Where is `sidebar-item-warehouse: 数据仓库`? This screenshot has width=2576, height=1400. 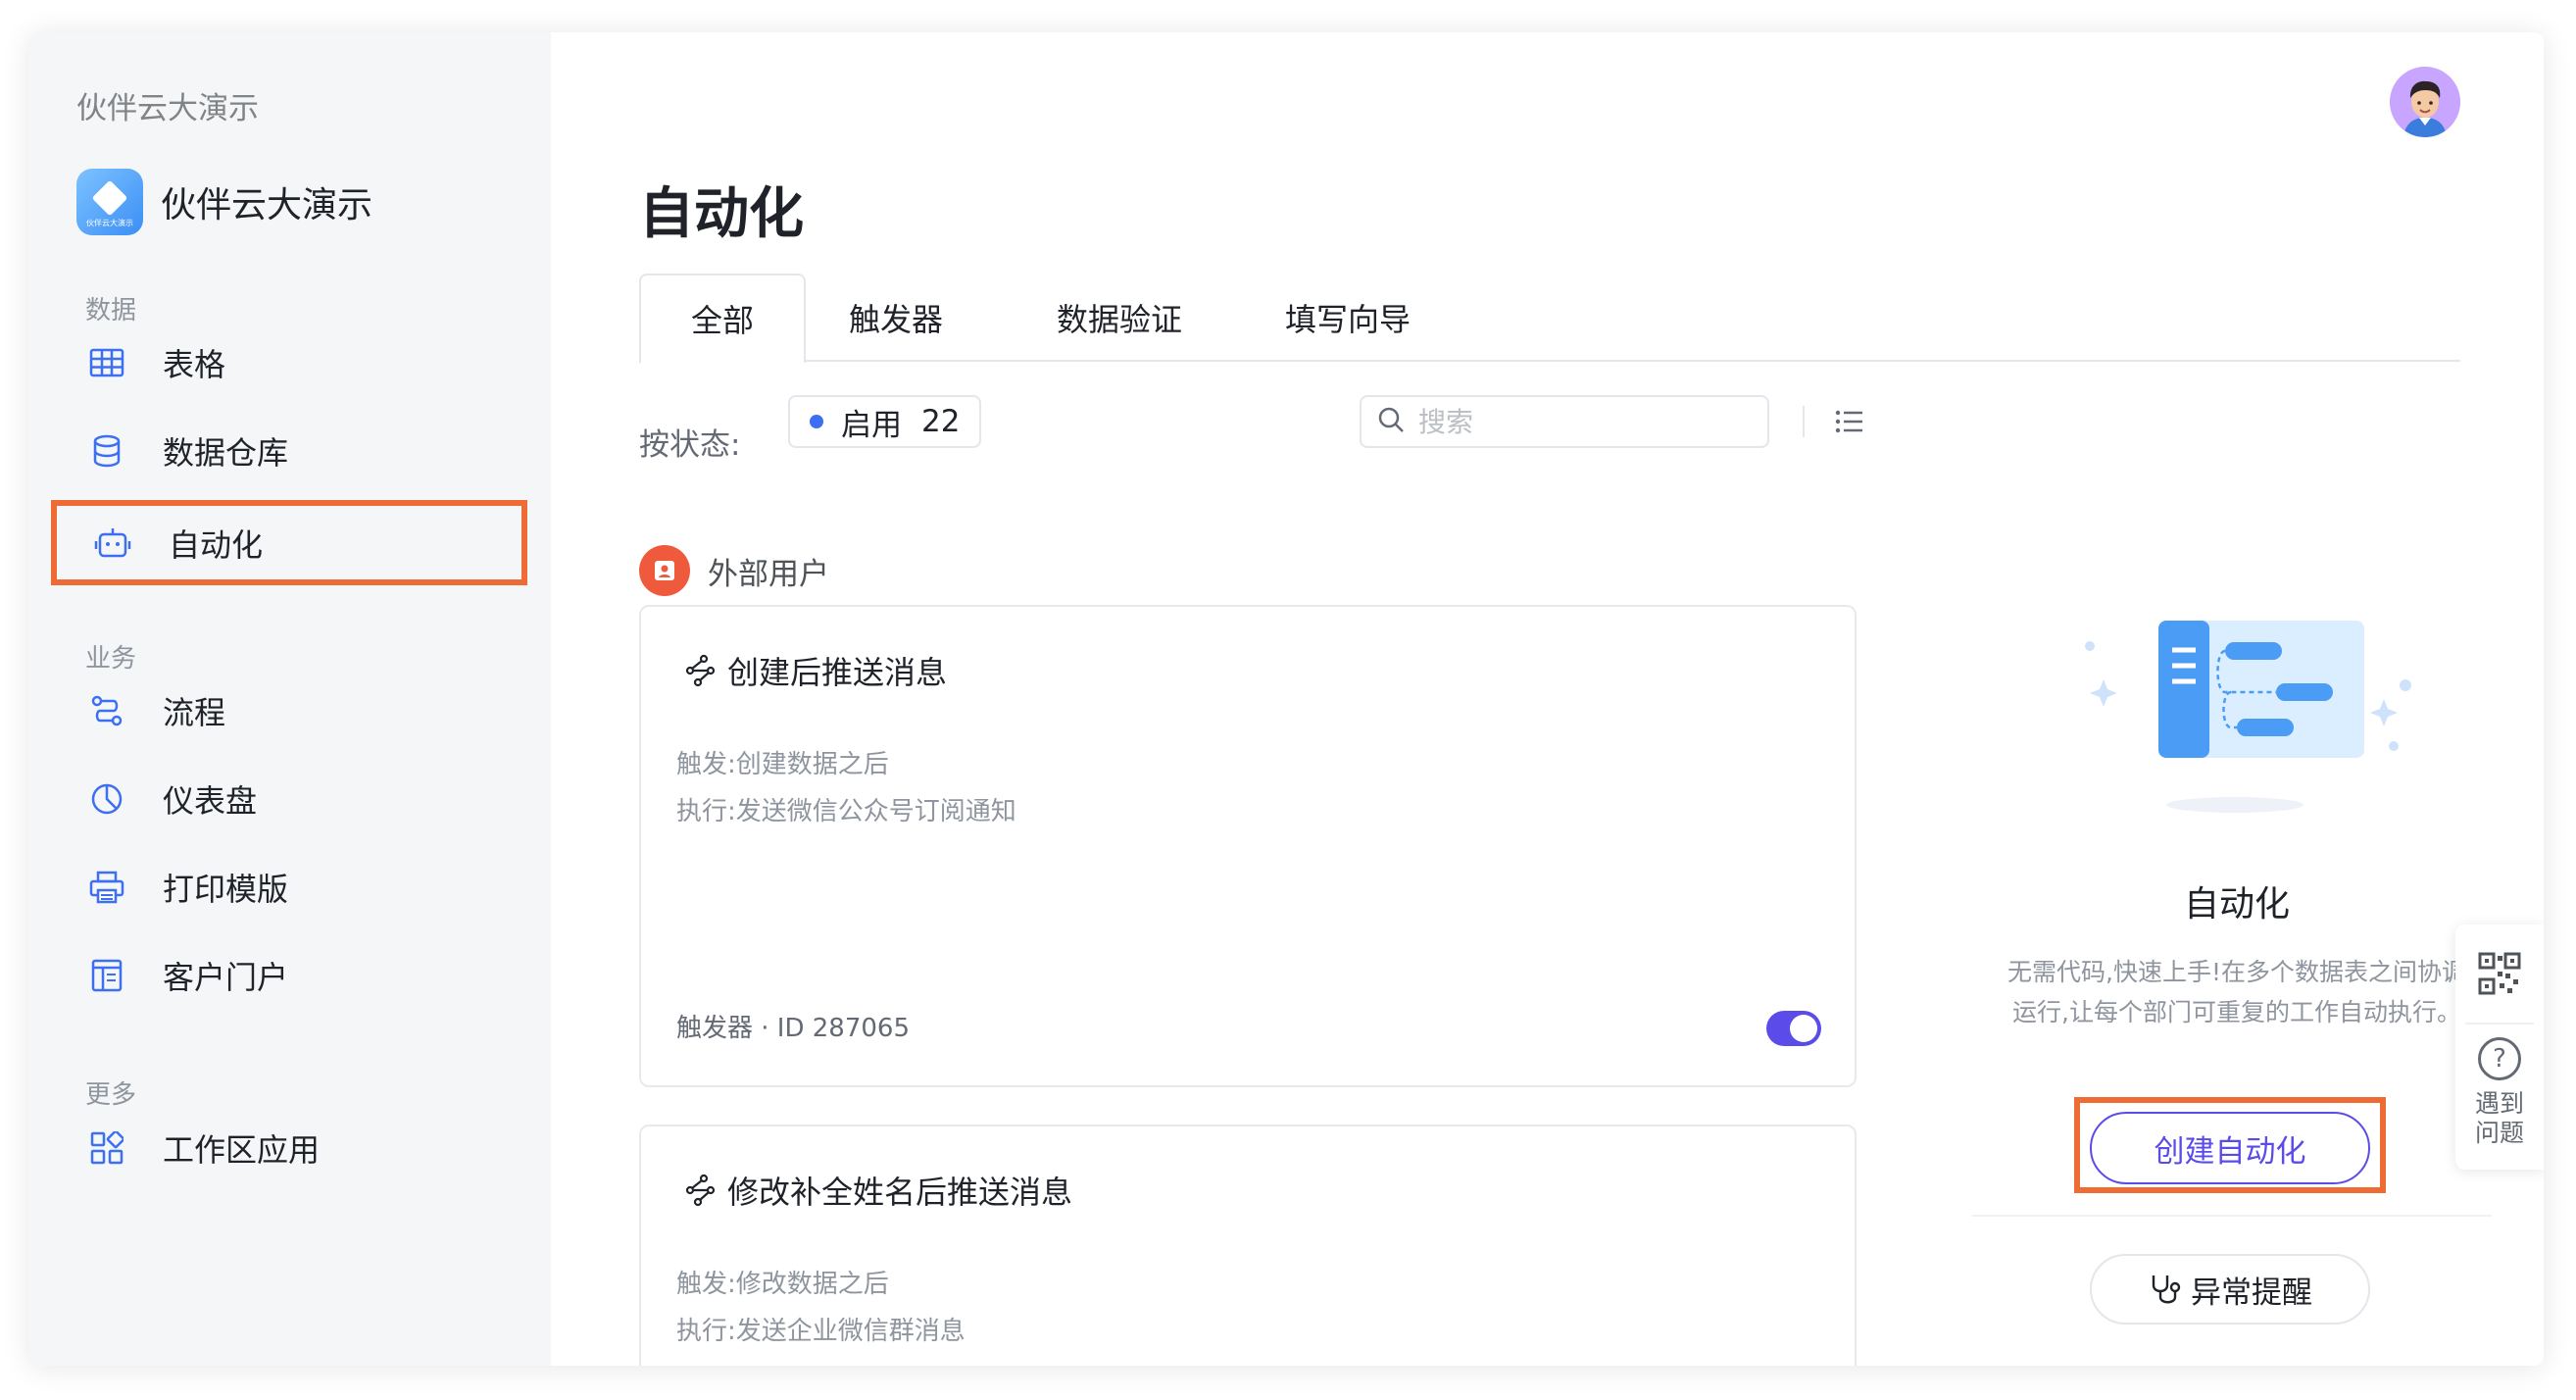
sidebar-item-warehouse: 数据仓库 is located at coordinates (290, 451).